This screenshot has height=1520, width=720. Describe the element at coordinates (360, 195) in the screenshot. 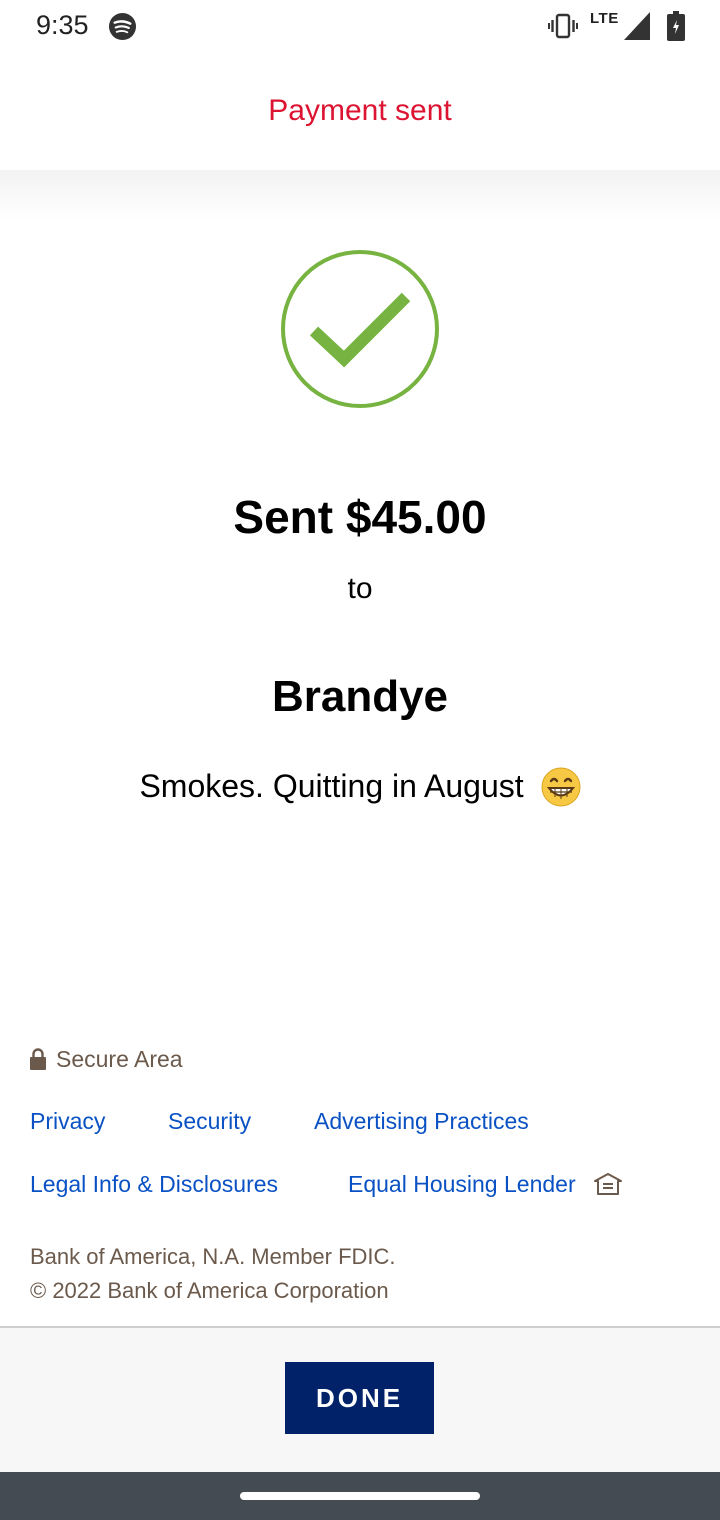

I see `header-shadow` at that location.